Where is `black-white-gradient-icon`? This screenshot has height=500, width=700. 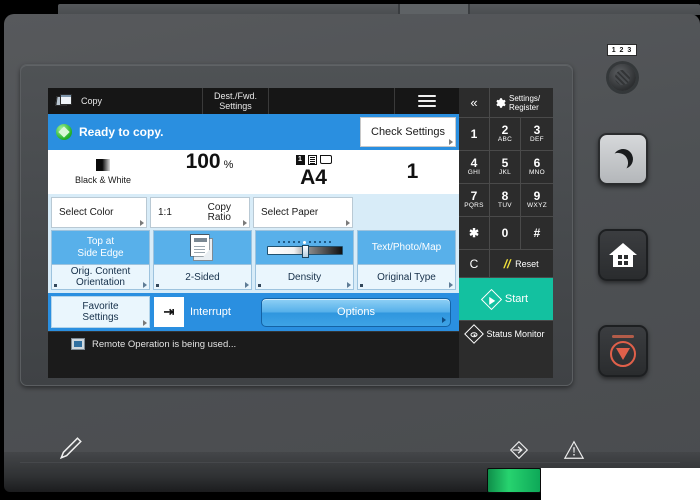
black-white-gradient-icon is located at coordinates (103, 165).